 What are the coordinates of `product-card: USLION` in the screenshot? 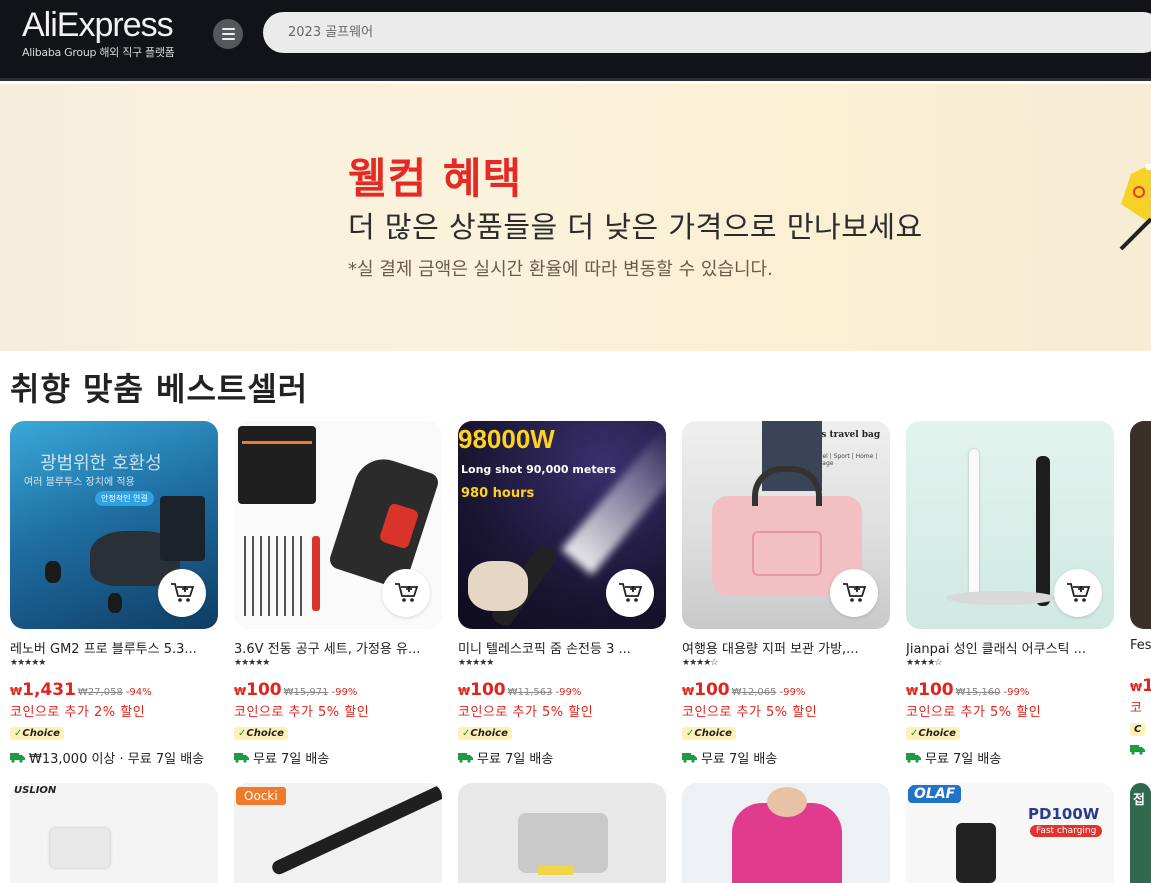 It's located at (114, 833).